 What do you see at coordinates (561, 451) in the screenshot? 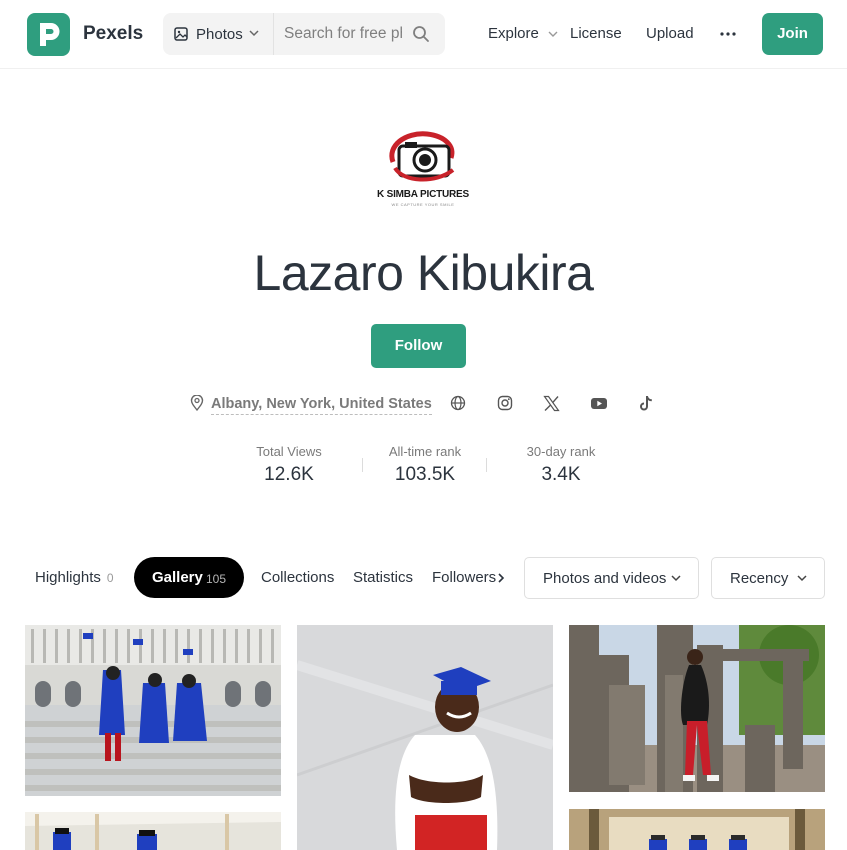
I see `stat-label: 30-day rank` at bounding box center [561, 451].